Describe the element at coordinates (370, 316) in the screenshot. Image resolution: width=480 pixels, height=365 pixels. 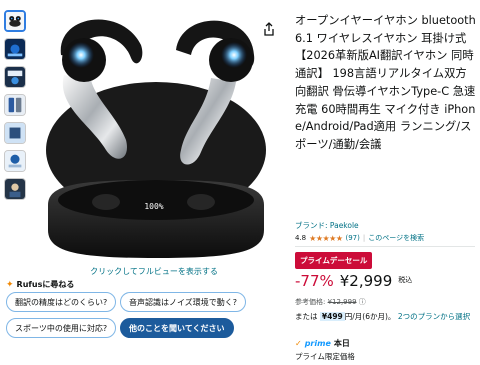
I see `installment-text: 円/月(6か月)。` at that location.